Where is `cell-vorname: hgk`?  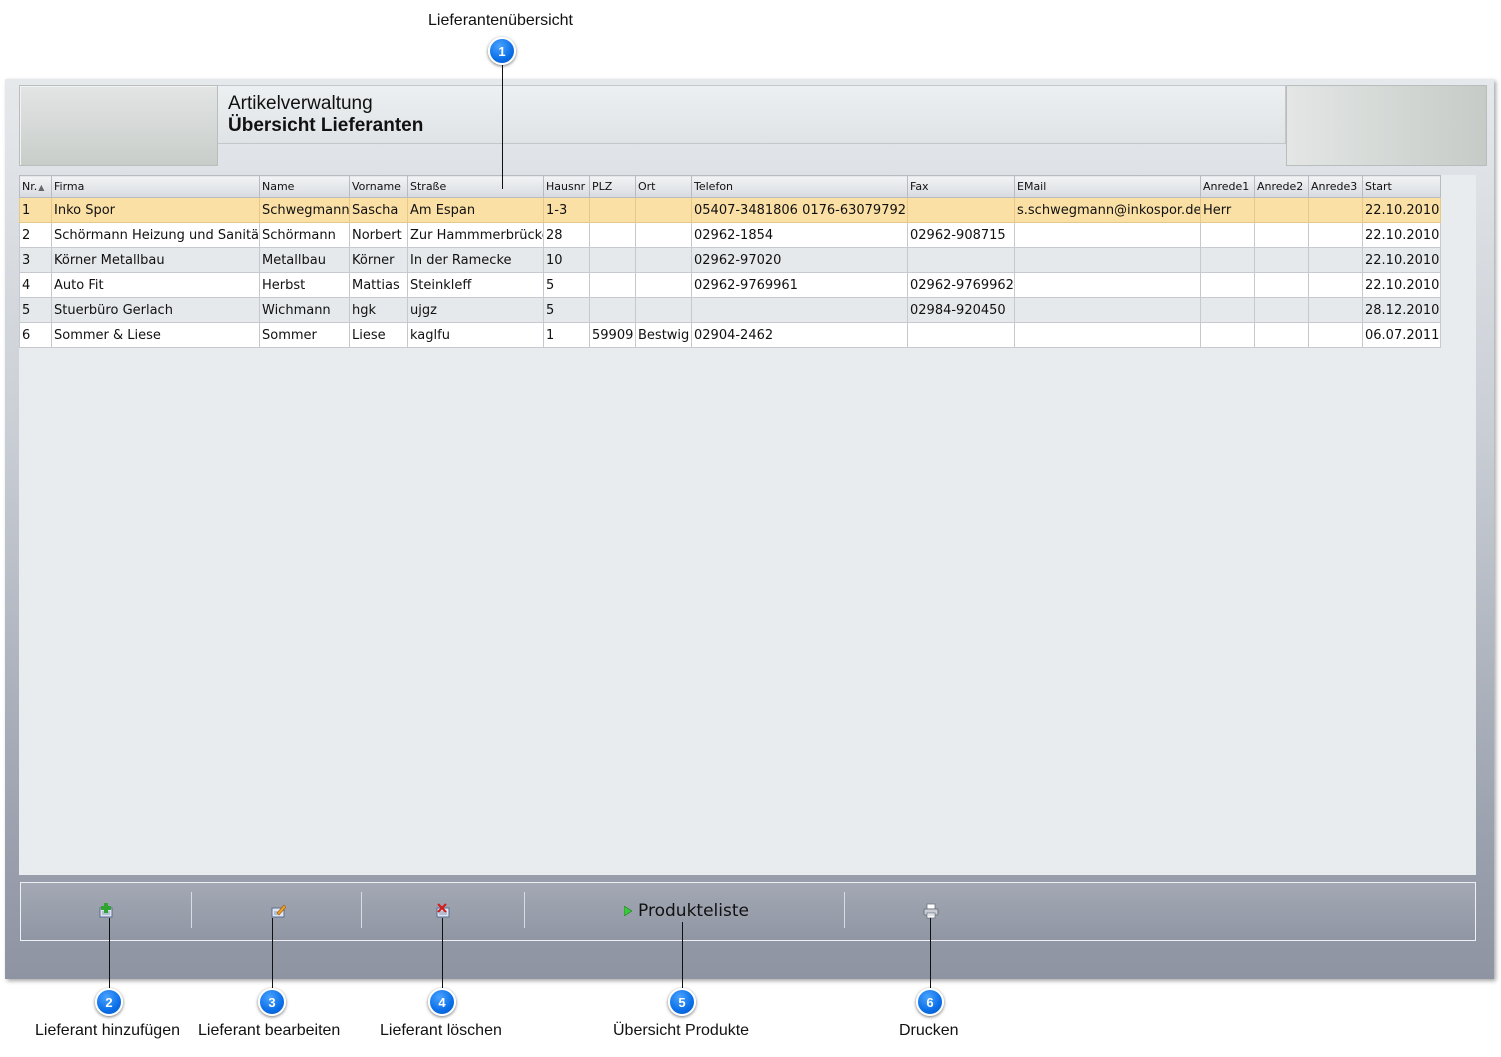
cell-vorname: hgk is located at coordinates (378, 310).